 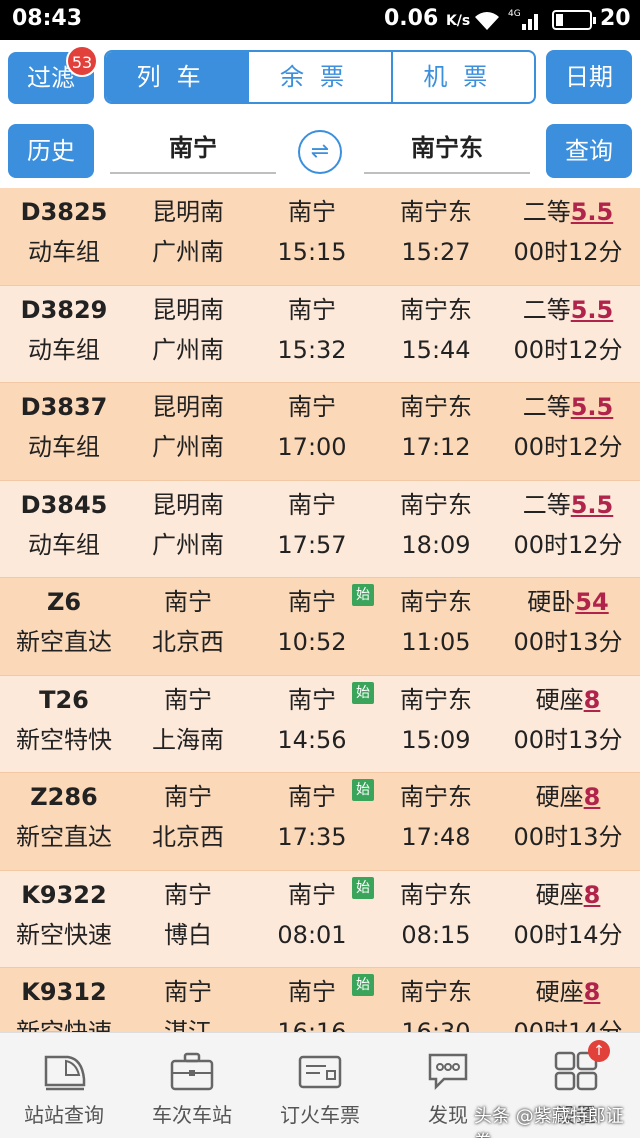 I want to click on departure-time: 14:56, so click(x=312, y=739).